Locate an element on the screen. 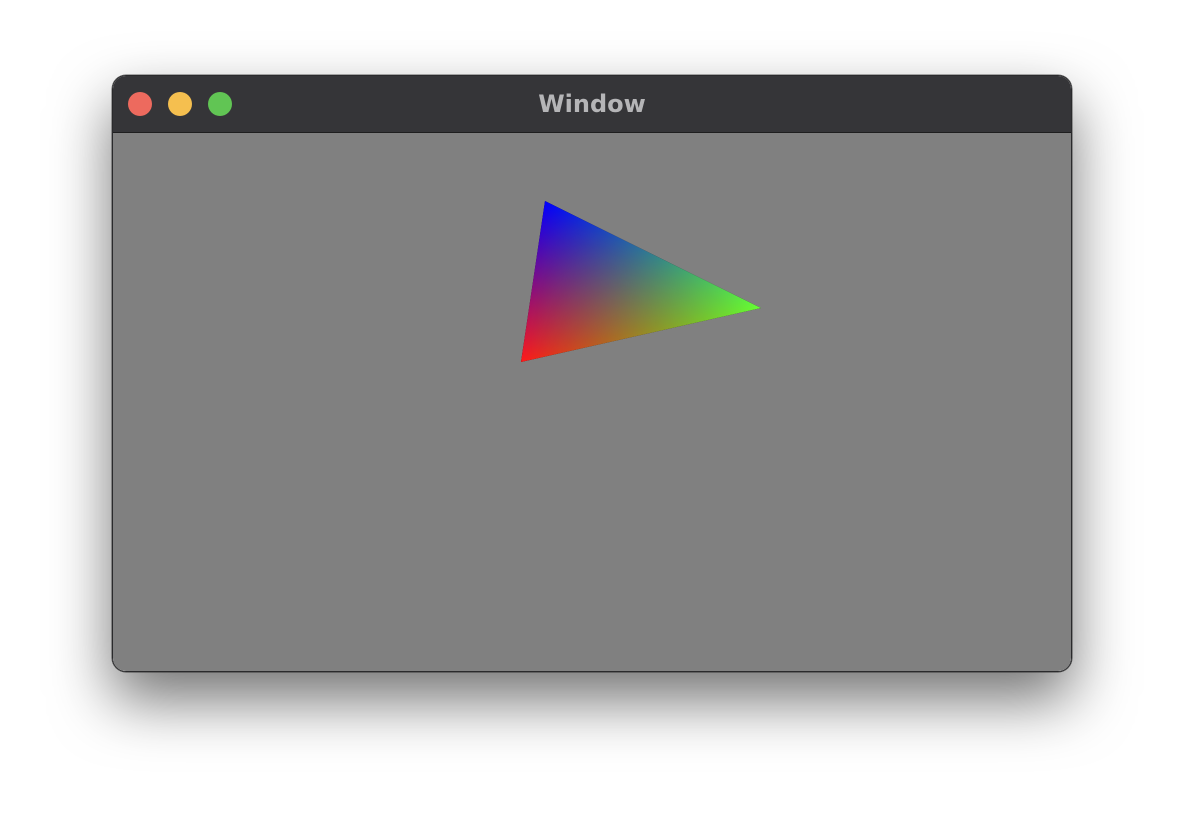 The height and width of the screenshot is (820, 1184). window-title: Window is located at coordinates (592, 104).